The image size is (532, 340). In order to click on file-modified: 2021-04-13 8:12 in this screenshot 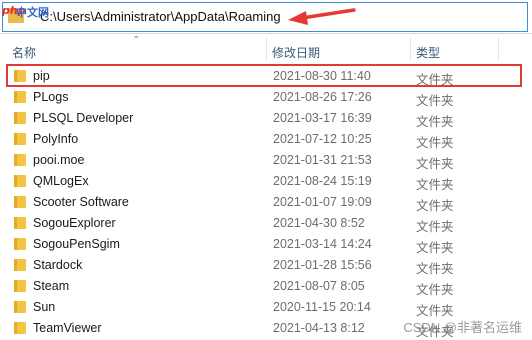, I will do `click(319, 328)`.